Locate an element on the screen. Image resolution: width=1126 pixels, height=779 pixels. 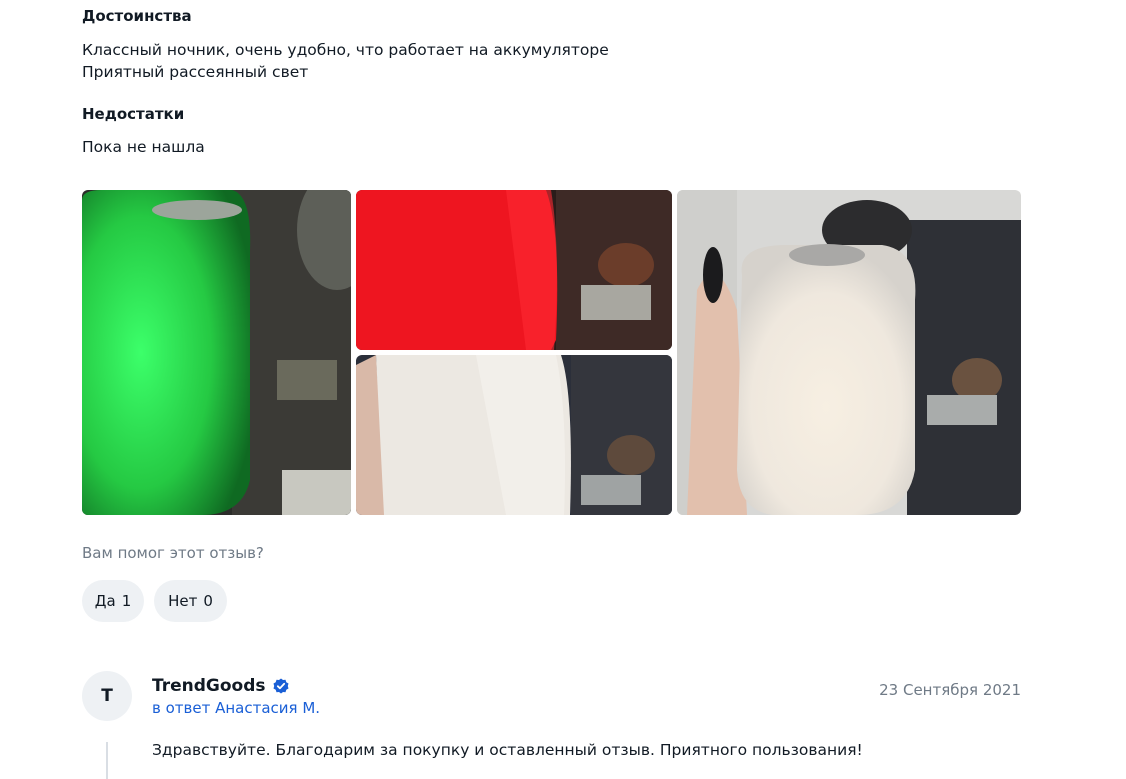
helpful-yes-button: Да 1 is located at coordinates (113, 601).